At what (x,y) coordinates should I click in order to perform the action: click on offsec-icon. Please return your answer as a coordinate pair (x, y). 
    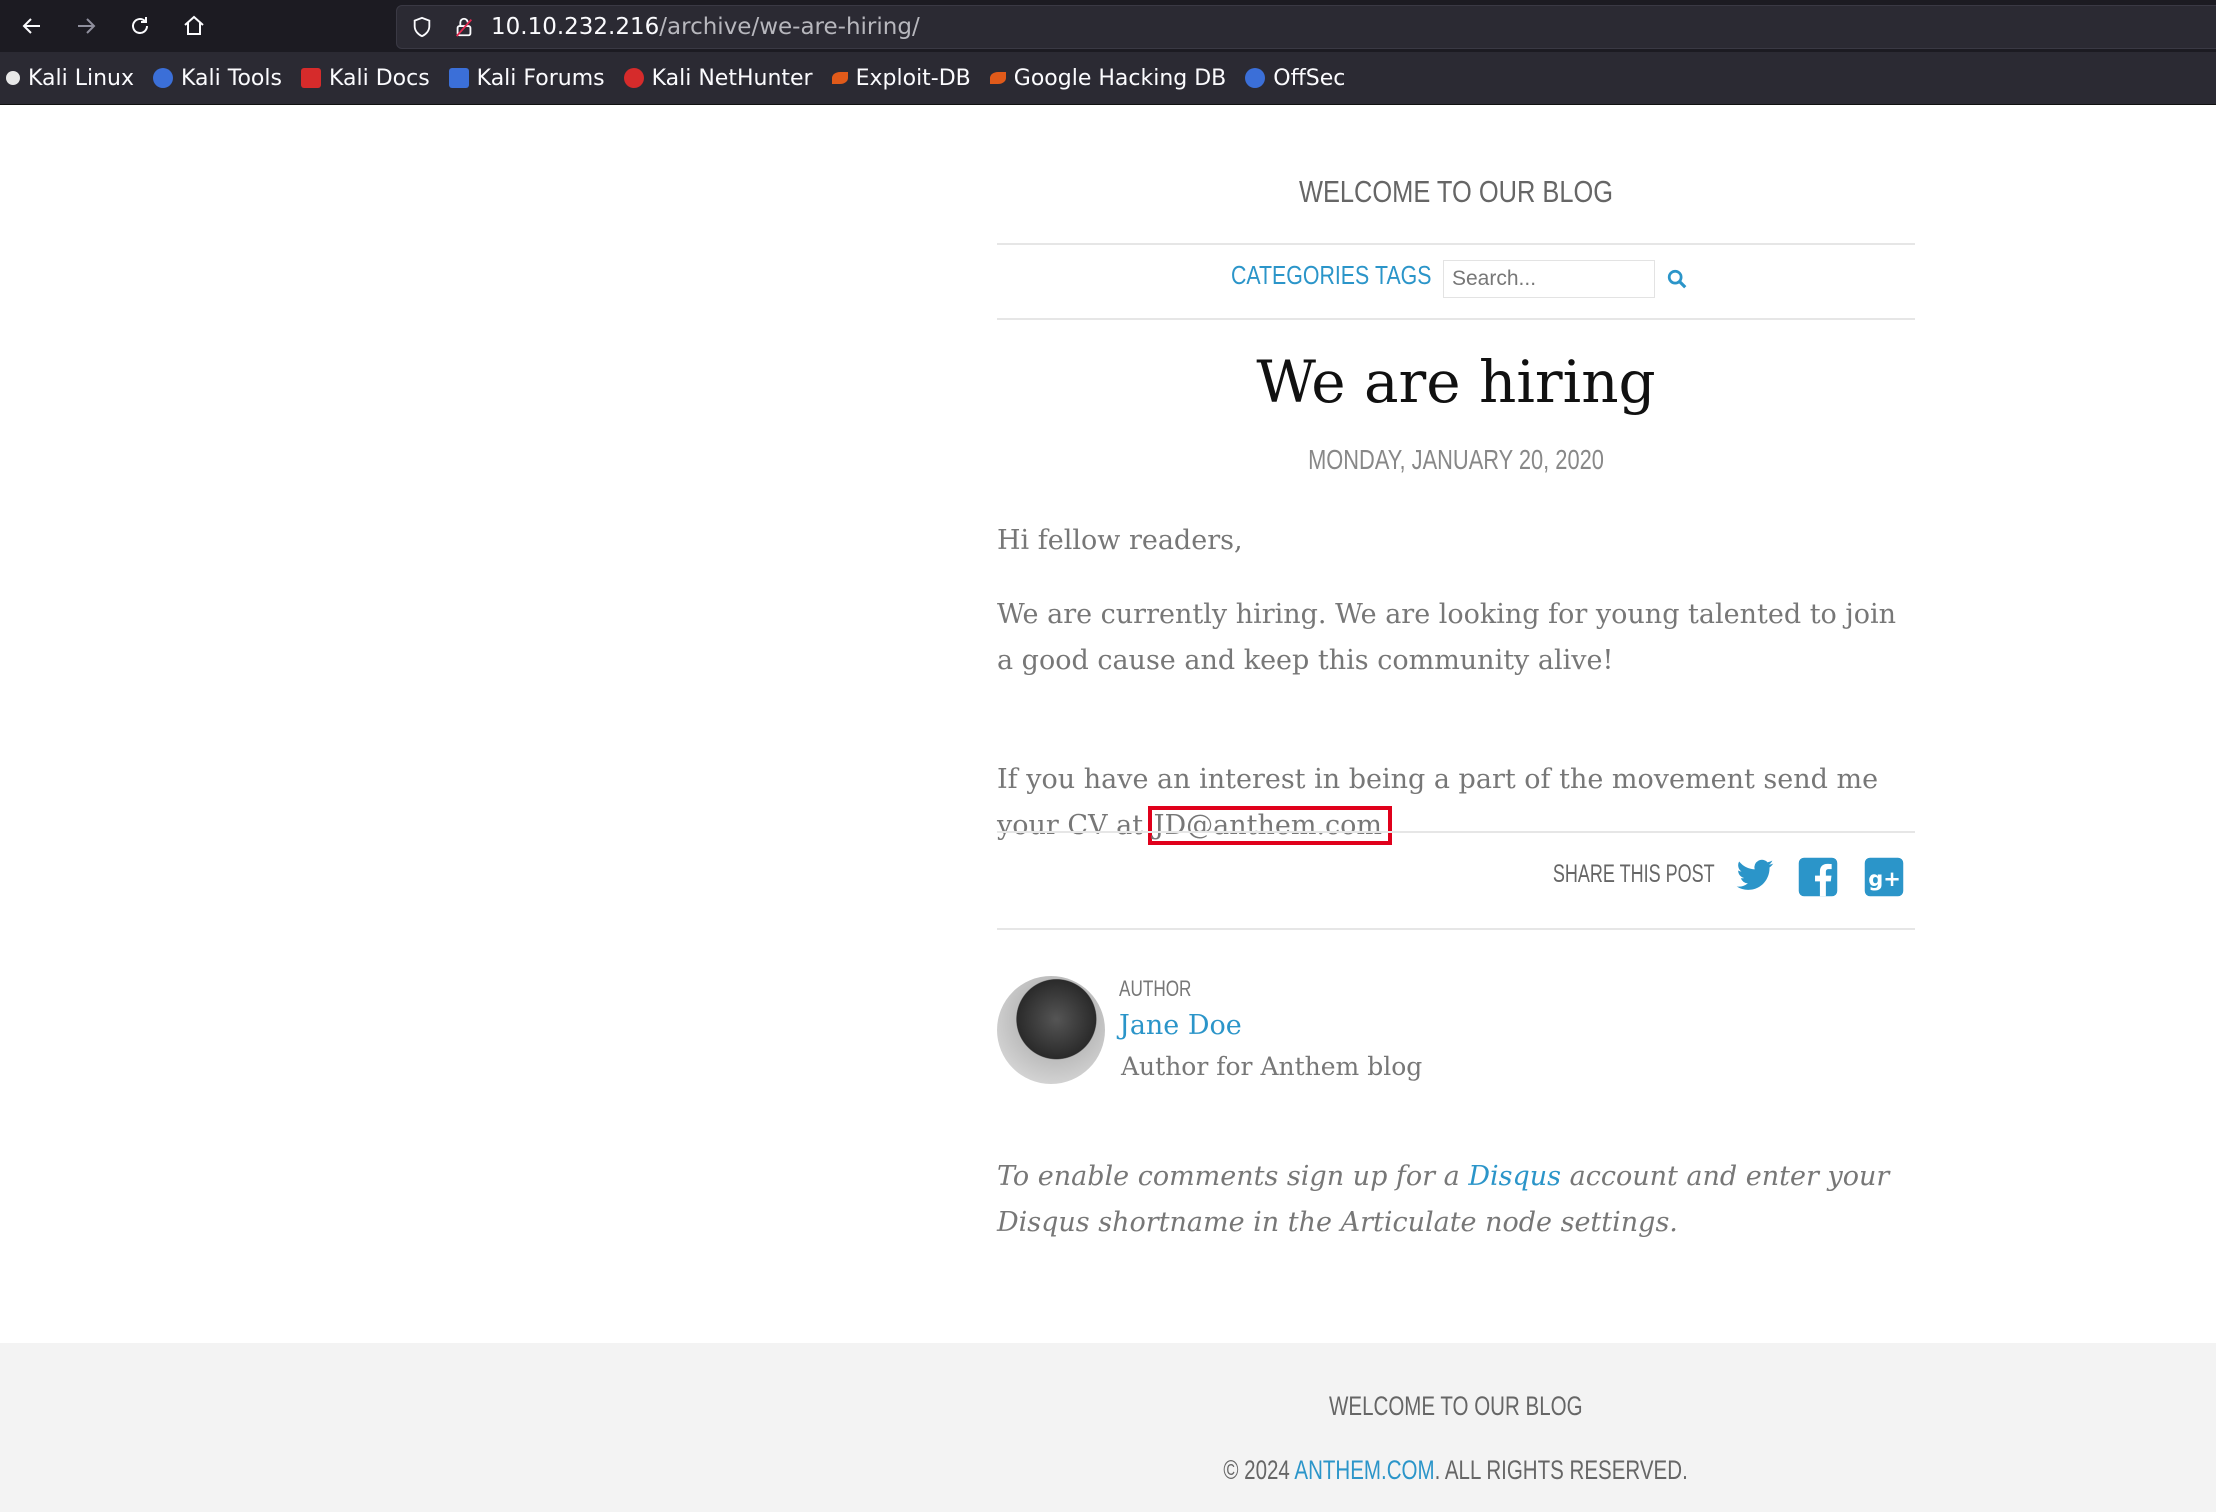
    Looking at the image, I should click on (1255, 78).